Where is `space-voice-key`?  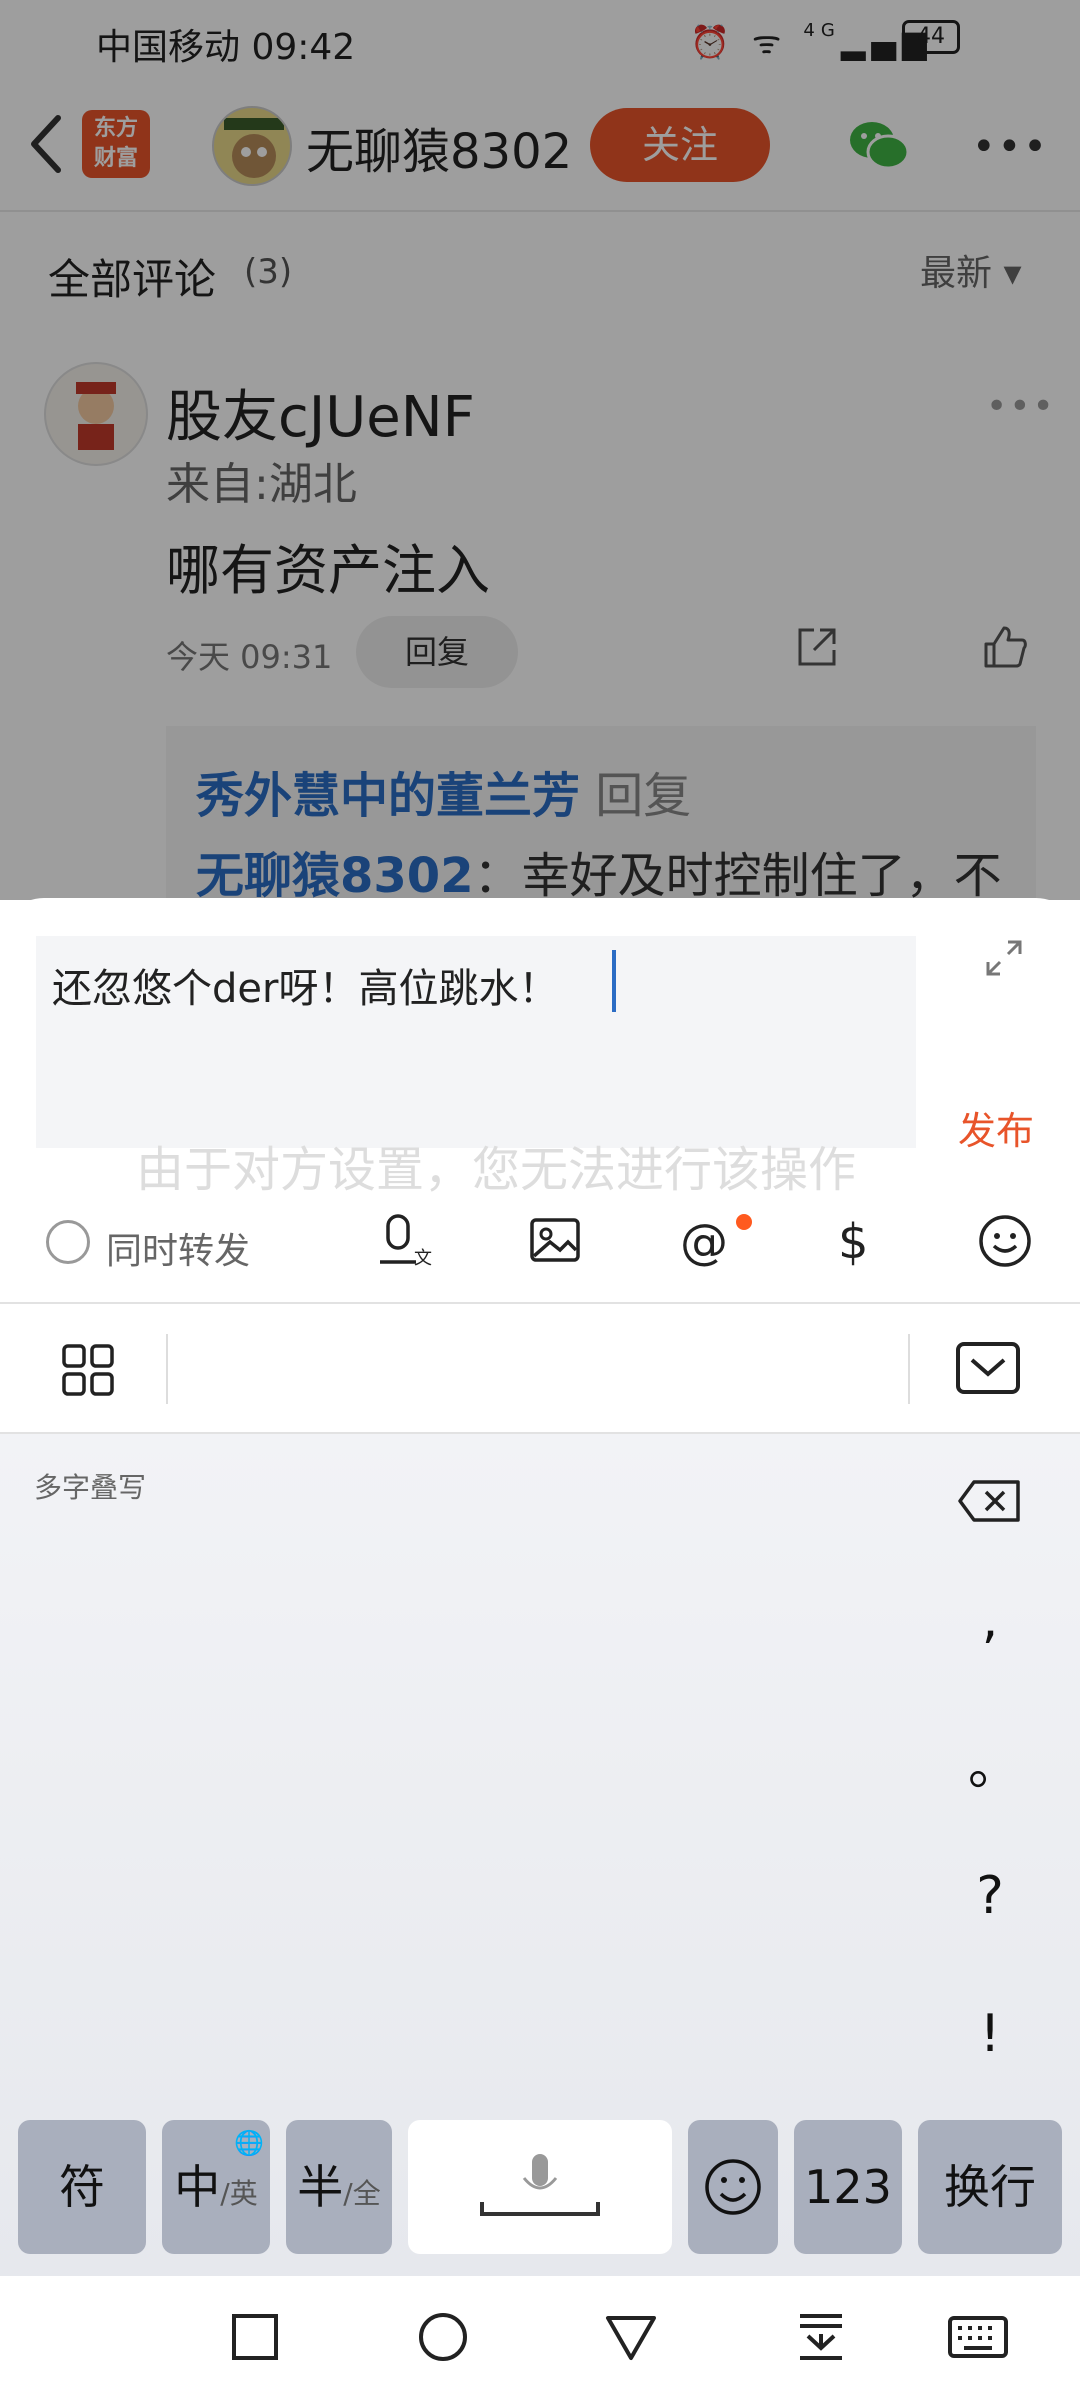 space-voice-key is located at coordinates (540, 2187).